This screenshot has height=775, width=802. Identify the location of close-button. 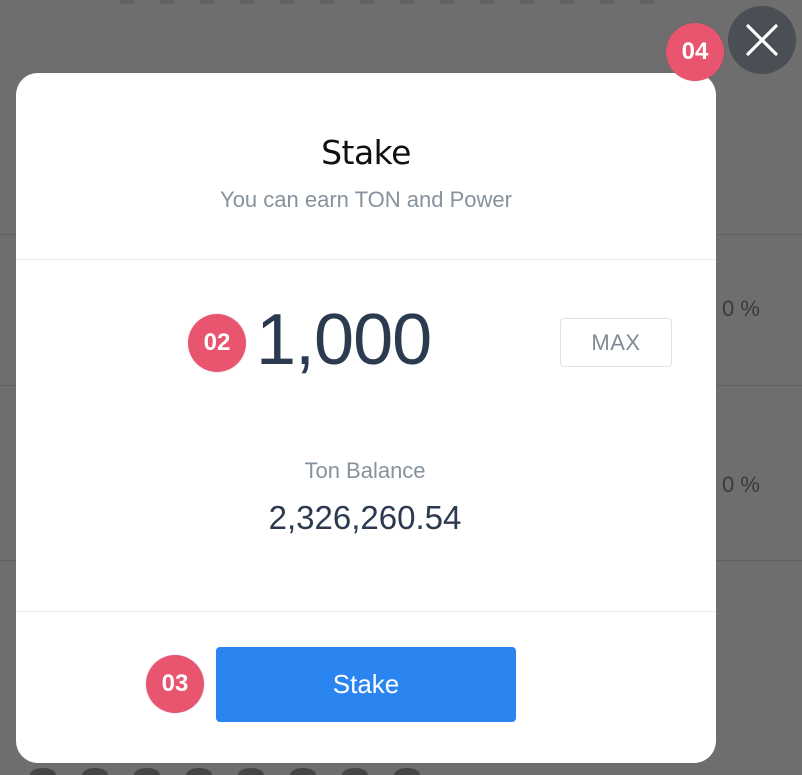
(762, 40).